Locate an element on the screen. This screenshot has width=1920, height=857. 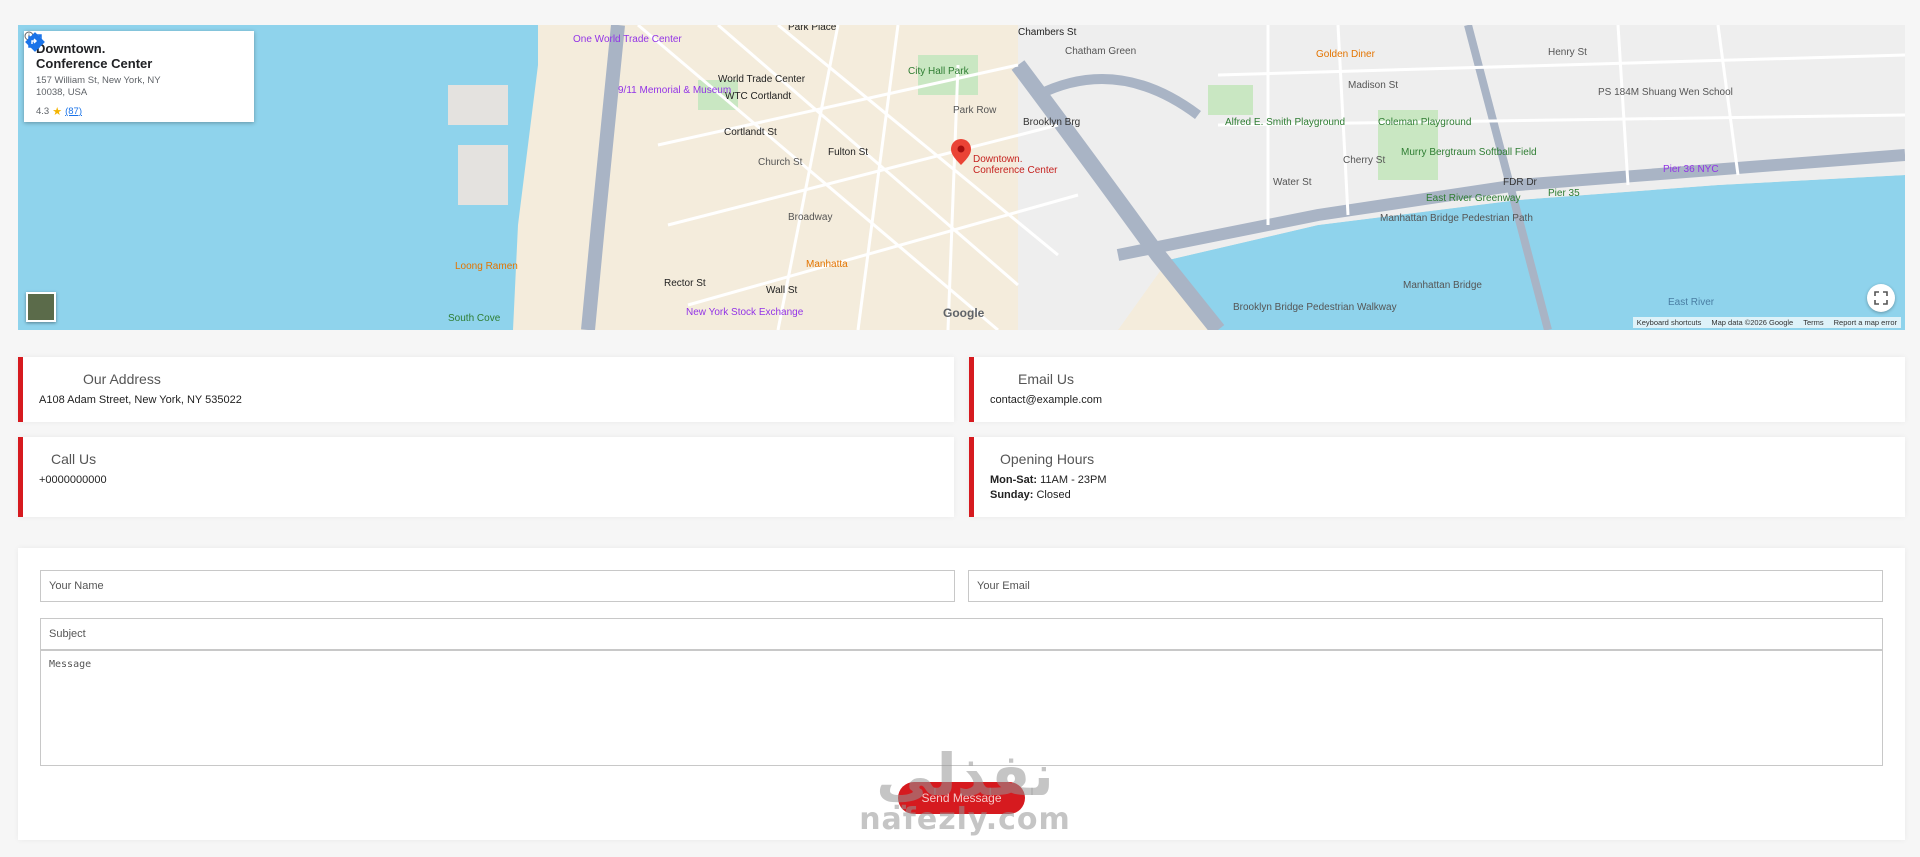
map-label: 9/11 Memorial & Museum is located at coordinates (674, 90).